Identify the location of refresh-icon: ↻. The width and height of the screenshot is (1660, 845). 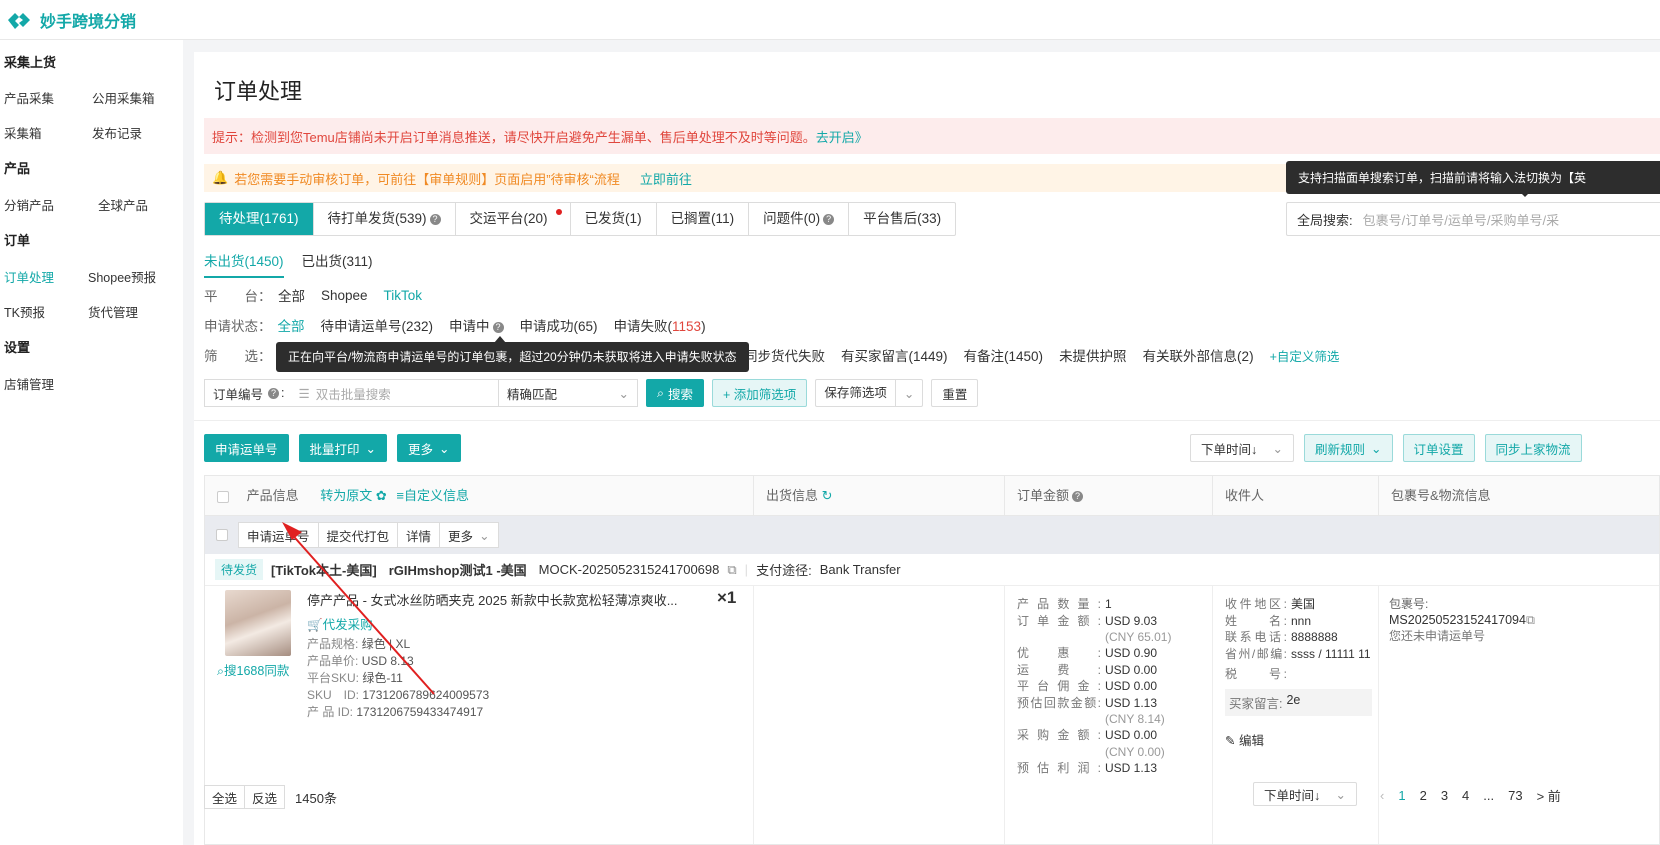
(825, 495).